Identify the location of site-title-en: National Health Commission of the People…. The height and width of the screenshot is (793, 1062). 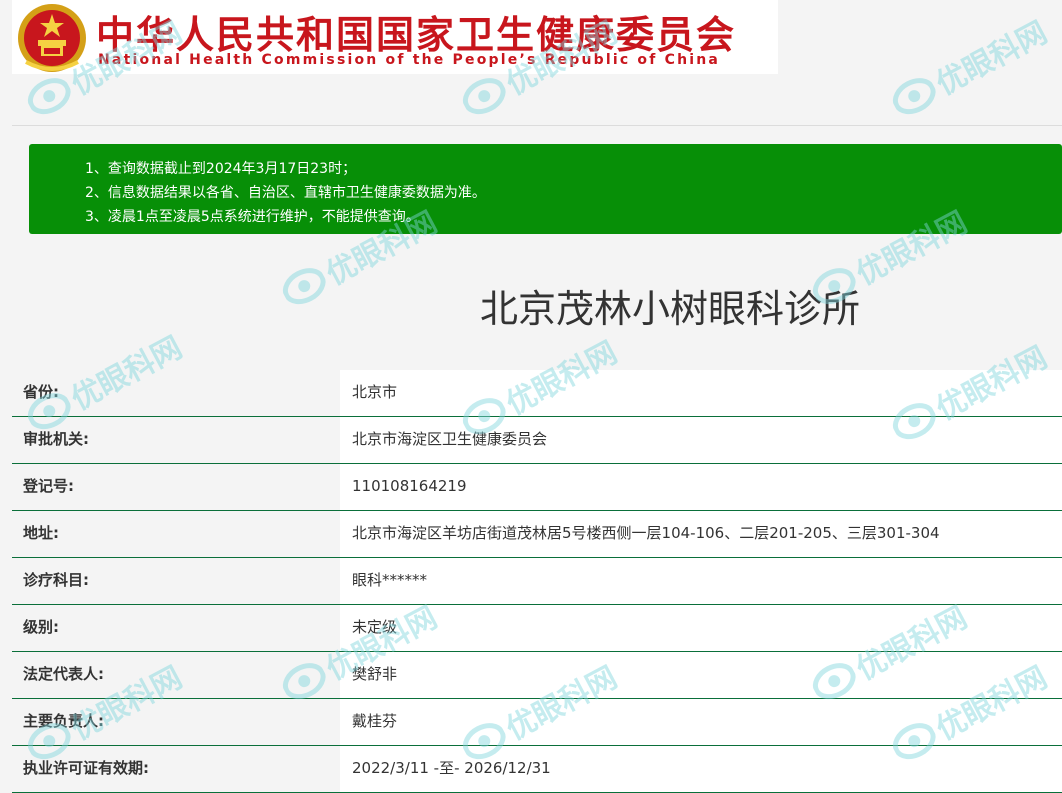
(409, 60).